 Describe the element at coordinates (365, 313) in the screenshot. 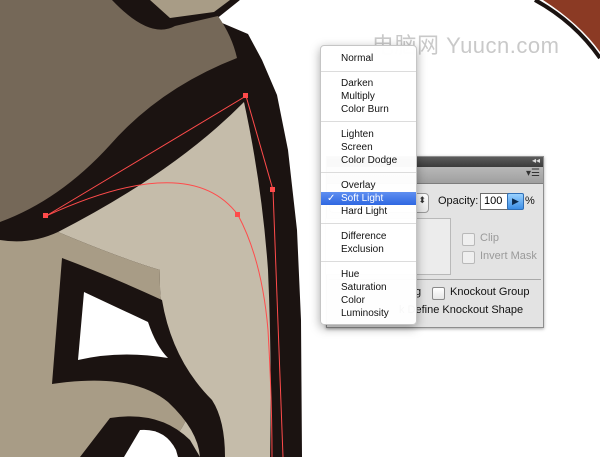

I see `menu-item-label: Luminosity` at that location.